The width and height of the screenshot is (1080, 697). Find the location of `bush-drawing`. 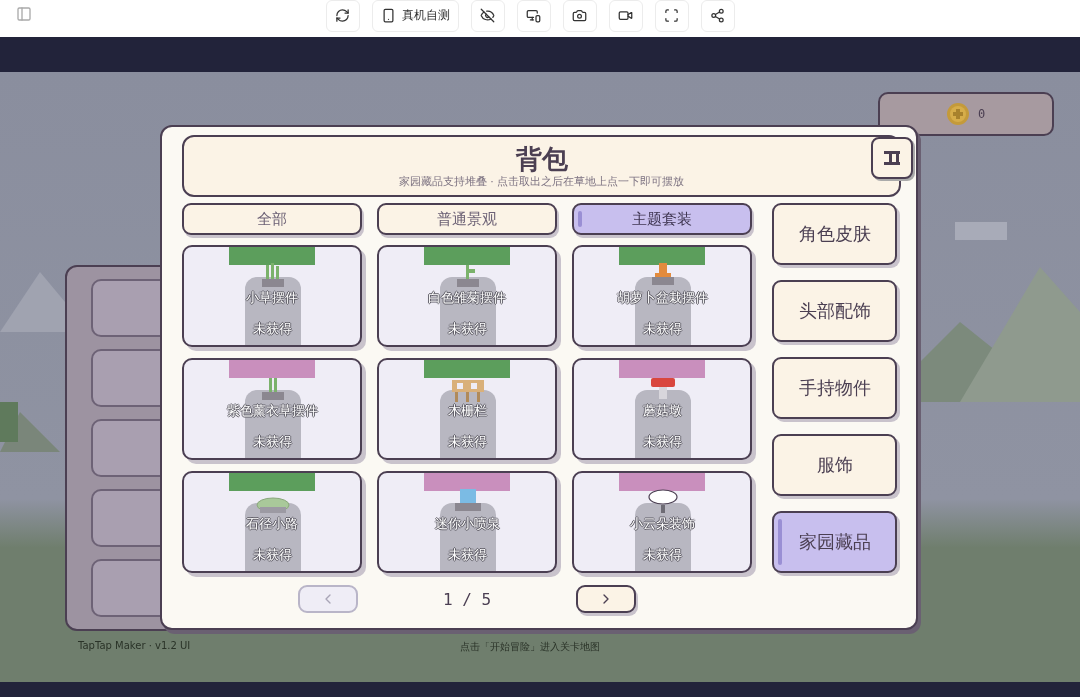

bush-drawing is located at coordinates (9, 422).